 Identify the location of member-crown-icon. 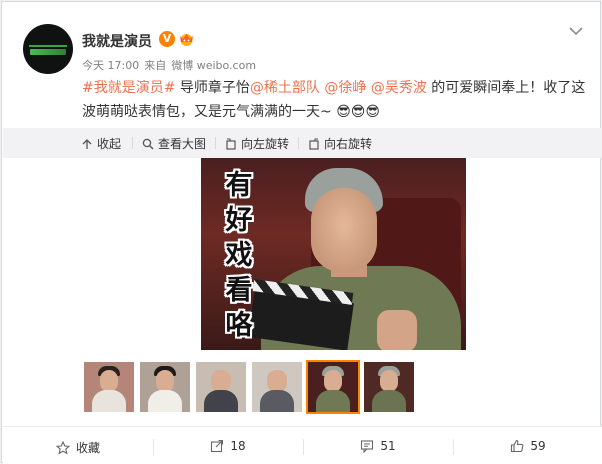
(186, 39).